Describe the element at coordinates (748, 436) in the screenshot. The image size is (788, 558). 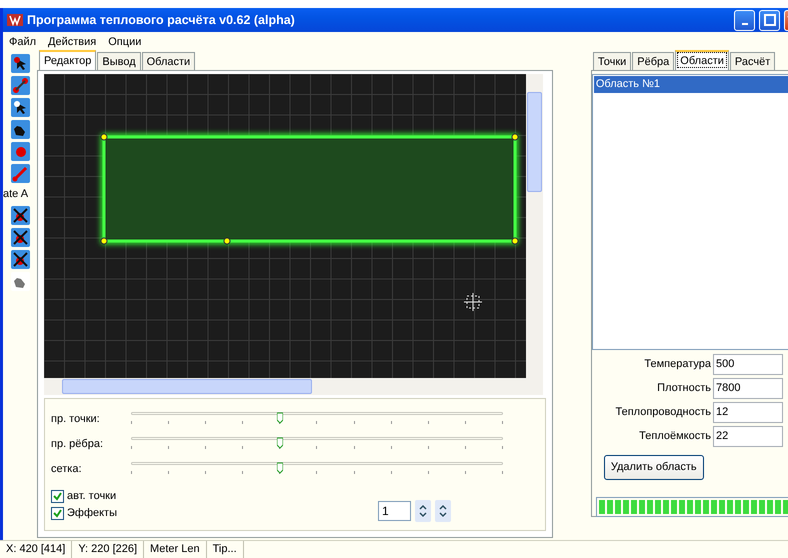
I see `property-field: 22` at that location.